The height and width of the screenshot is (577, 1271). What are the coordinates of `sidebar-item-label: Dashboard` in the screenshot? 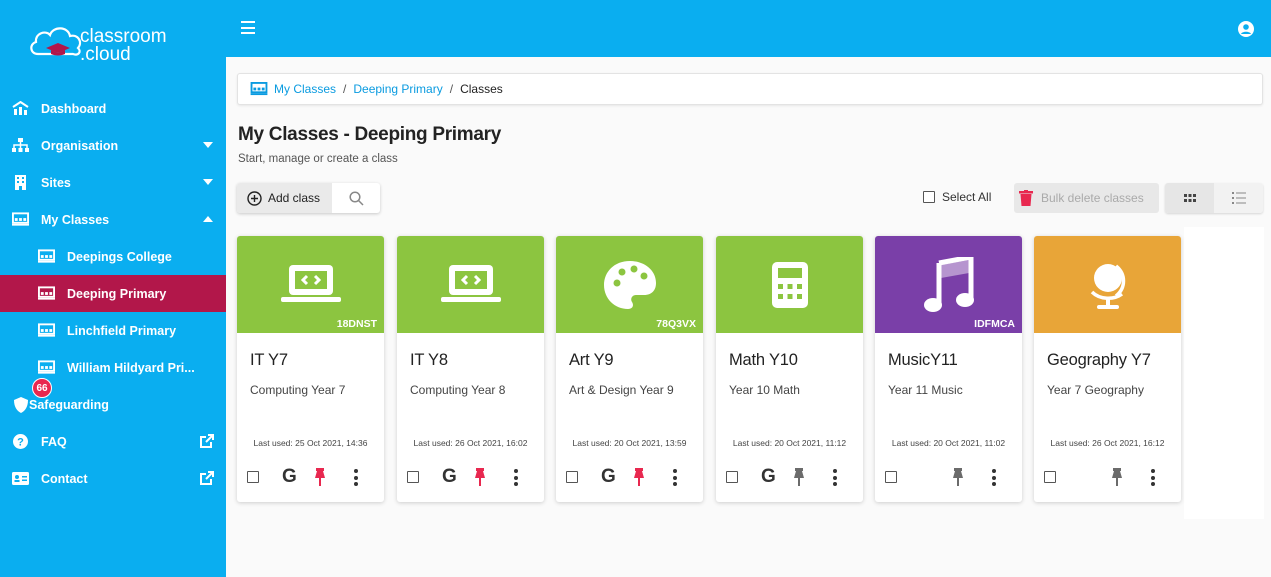 It's located at (74, 108).